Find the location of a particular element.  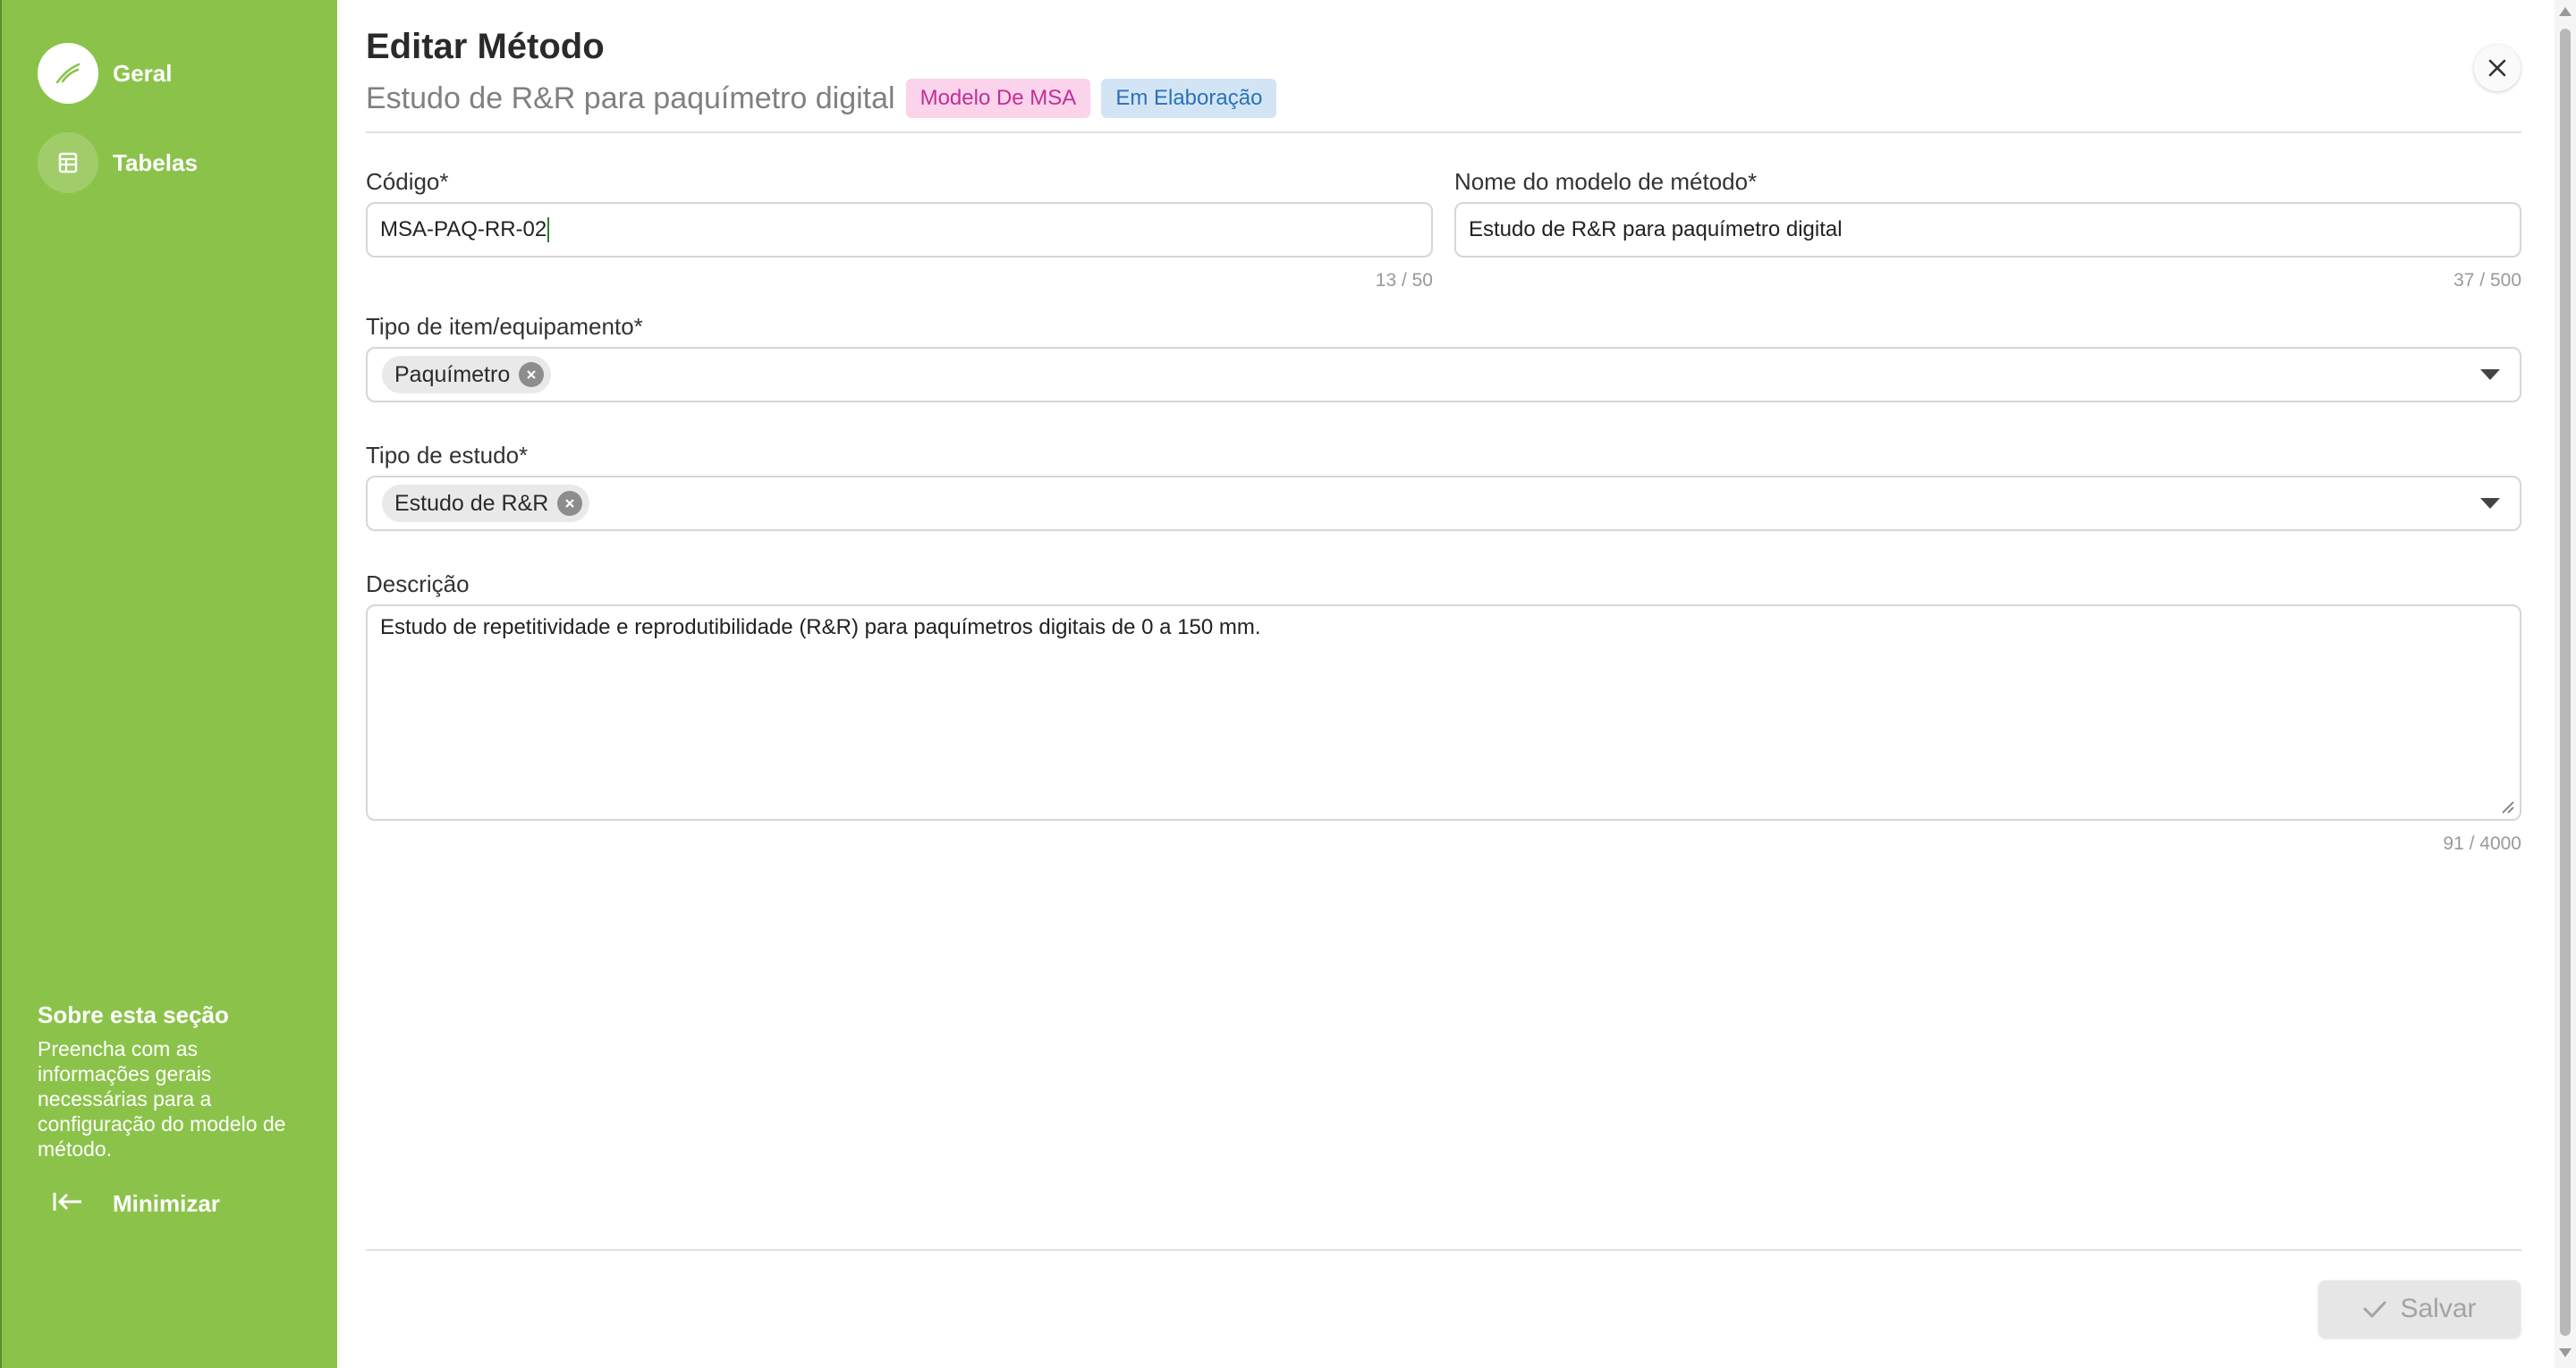

save-button: Salvar is located at coordinates (2419, 1309).